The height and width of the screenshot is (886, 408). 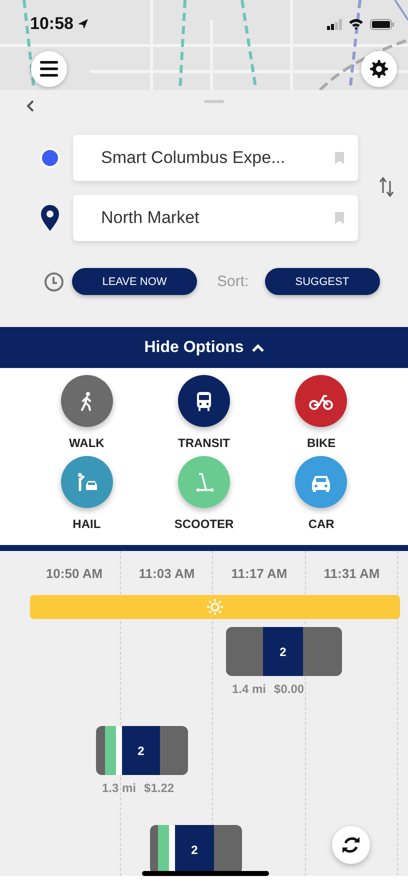 I want to click on trip-distance: 1.4 mi, so click(x=249, y=689).